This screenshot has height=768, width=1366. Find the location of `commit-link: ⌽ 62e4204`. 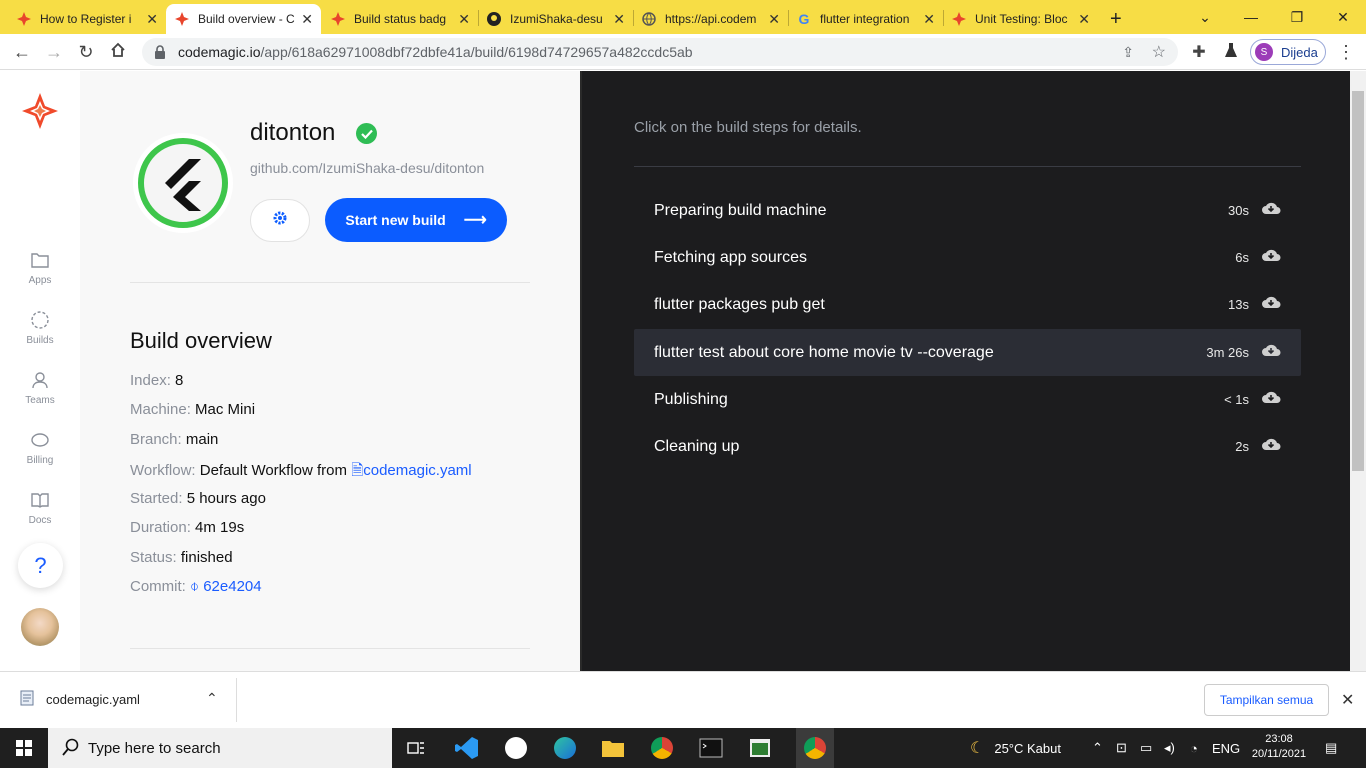

commit-link: ⌽ 62e4204 is located at coordinates (226, 586).